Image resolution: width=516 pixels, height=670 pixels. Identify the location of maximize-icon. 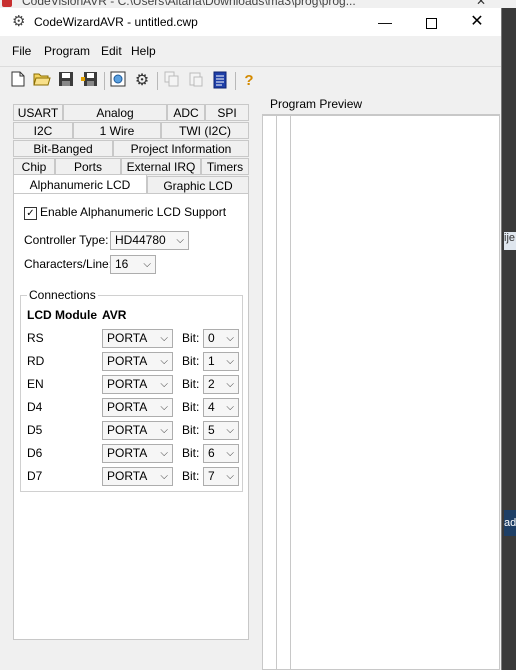
(431, 23).